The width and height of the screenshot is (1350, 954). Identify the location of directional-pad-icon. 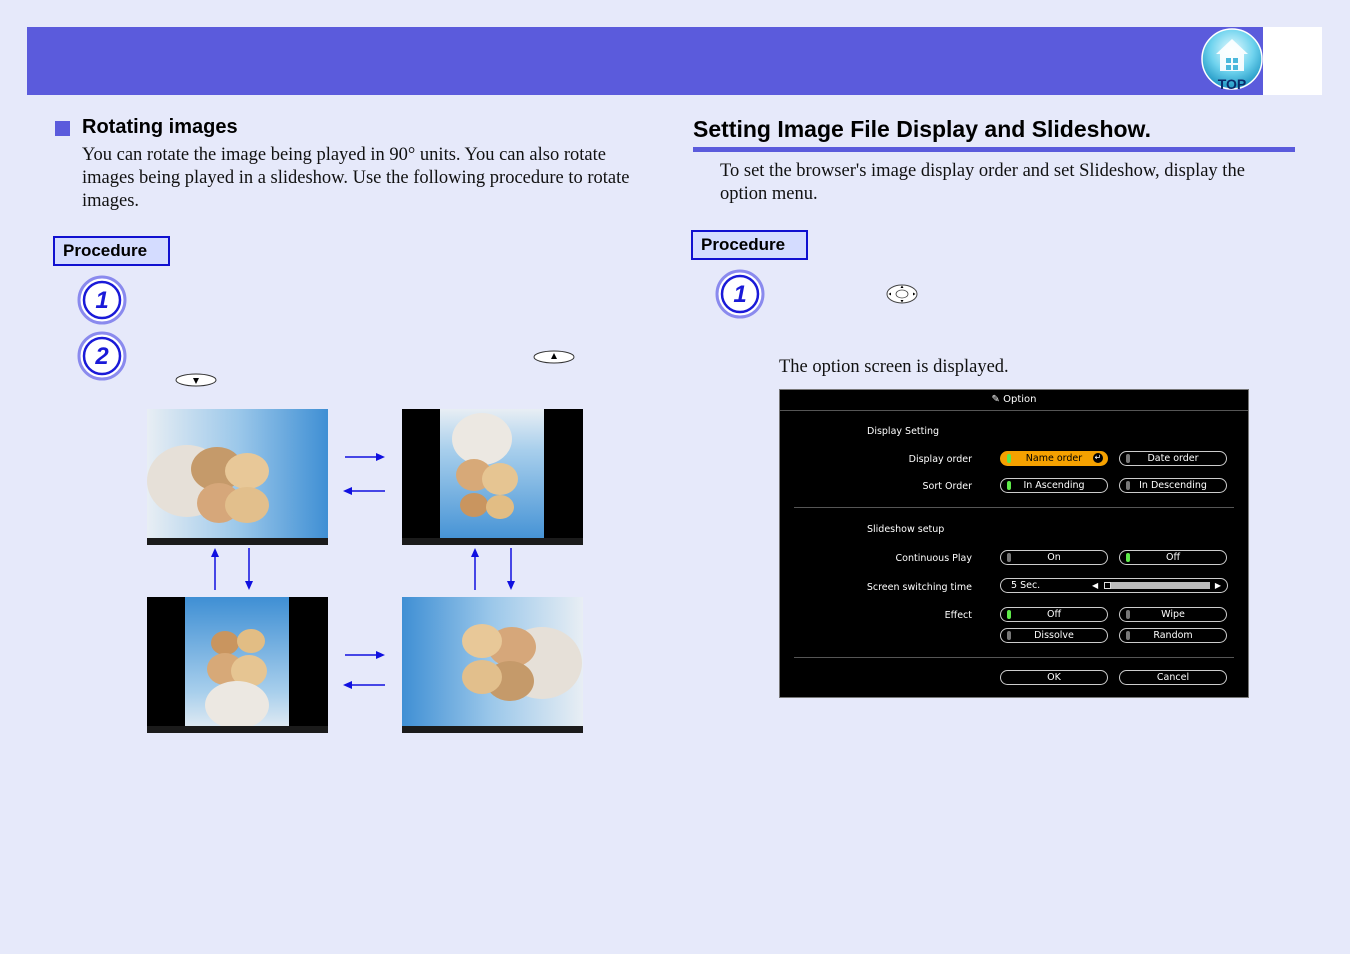
(902, 294).